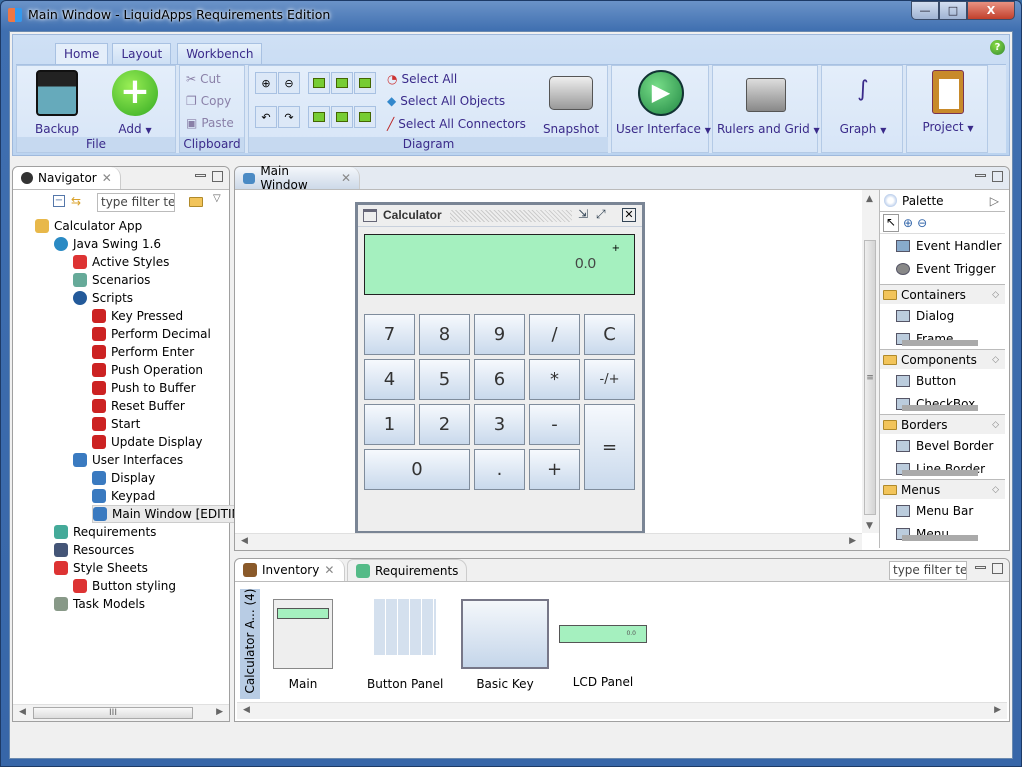  What do you see at coordinates (554, 334) in the screenshot?
I see `key-button: /` at bounding box center [554, 334].